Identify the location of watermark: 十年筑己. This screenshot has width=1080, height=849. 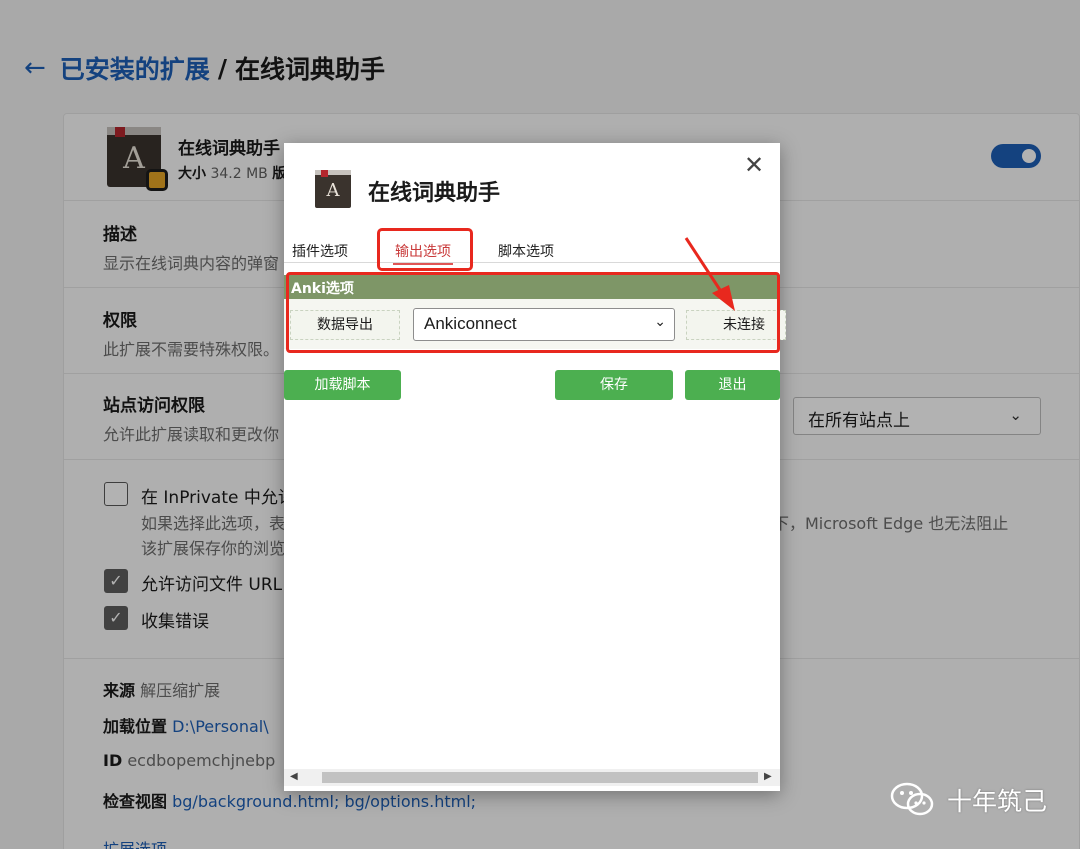
(968, 800).